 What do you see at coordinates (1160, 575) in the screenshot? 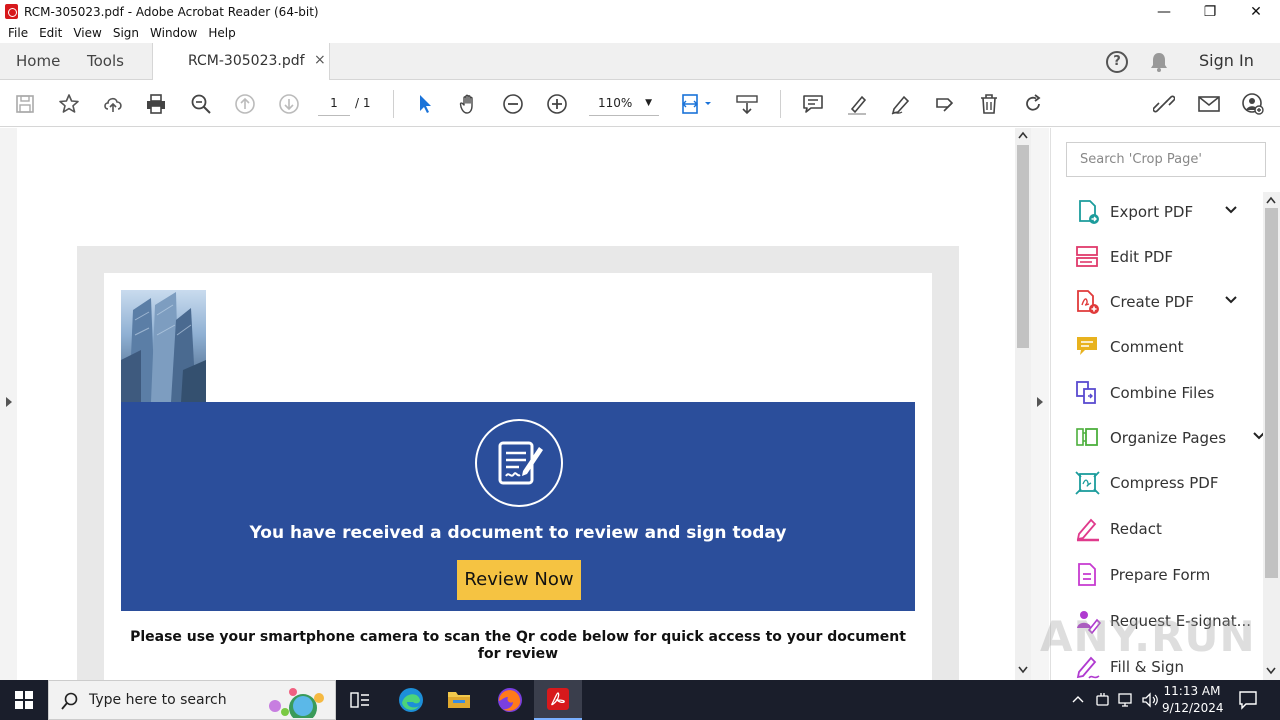
I see `tool-label: Prepare Form` at bounding box center [1160, 575].